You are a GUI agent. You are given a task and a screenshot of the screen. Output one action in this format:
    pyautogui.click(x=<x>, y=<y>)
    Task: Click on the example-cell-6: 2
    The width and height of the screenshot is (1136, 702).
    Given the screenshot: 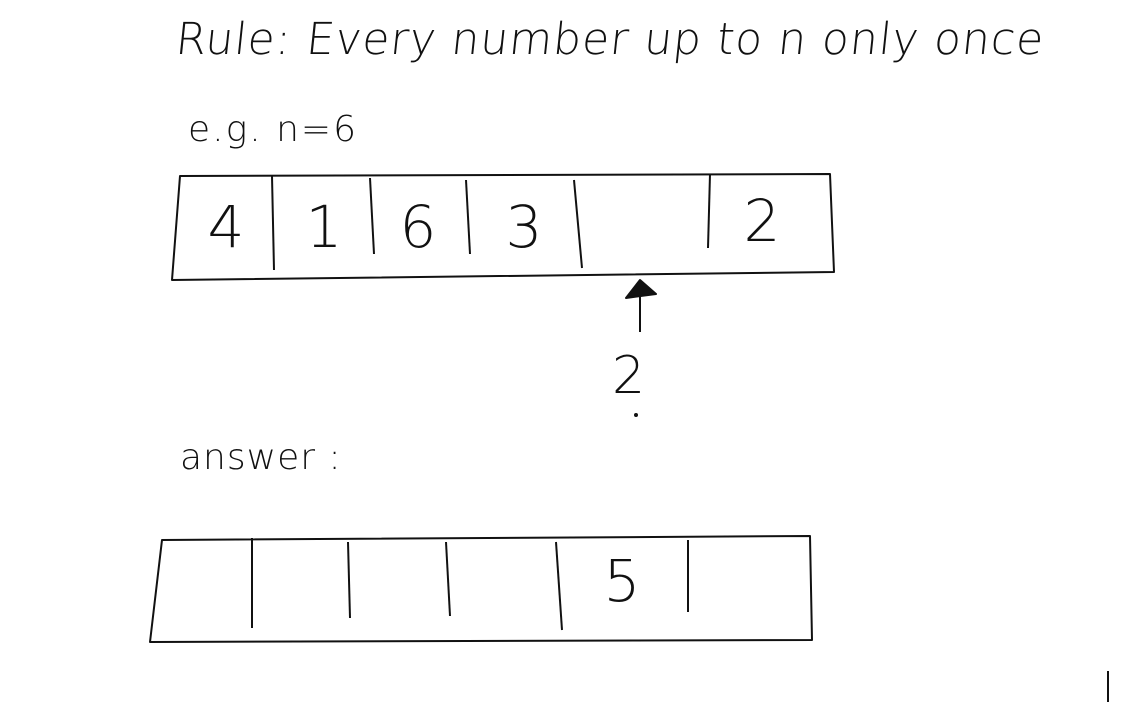 What is the action you would take?
    pyautogui.click(x=762, y=221)
    